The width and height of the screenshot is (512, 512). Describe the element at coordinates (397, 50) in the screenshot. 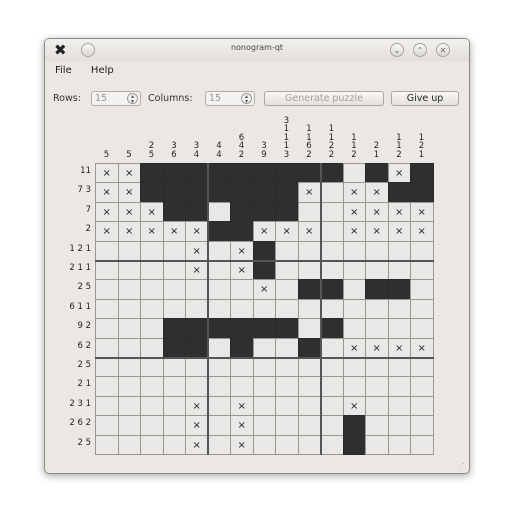

I see `minimize-button: ⌄` at that location.